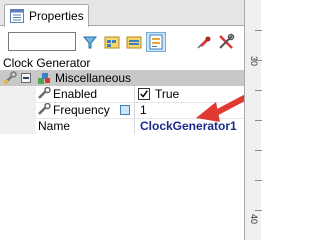 The height and width of the screenshot is (240, 320). I want to click on categorized-icon, so click(112, 42).